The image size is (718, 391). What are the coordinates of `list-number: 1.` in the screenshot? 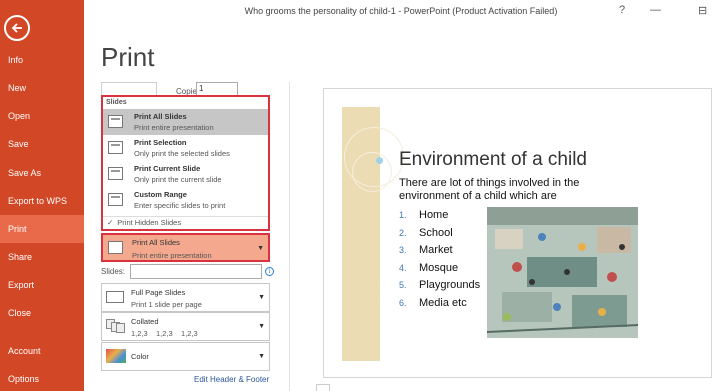 It's located at (403, 215).